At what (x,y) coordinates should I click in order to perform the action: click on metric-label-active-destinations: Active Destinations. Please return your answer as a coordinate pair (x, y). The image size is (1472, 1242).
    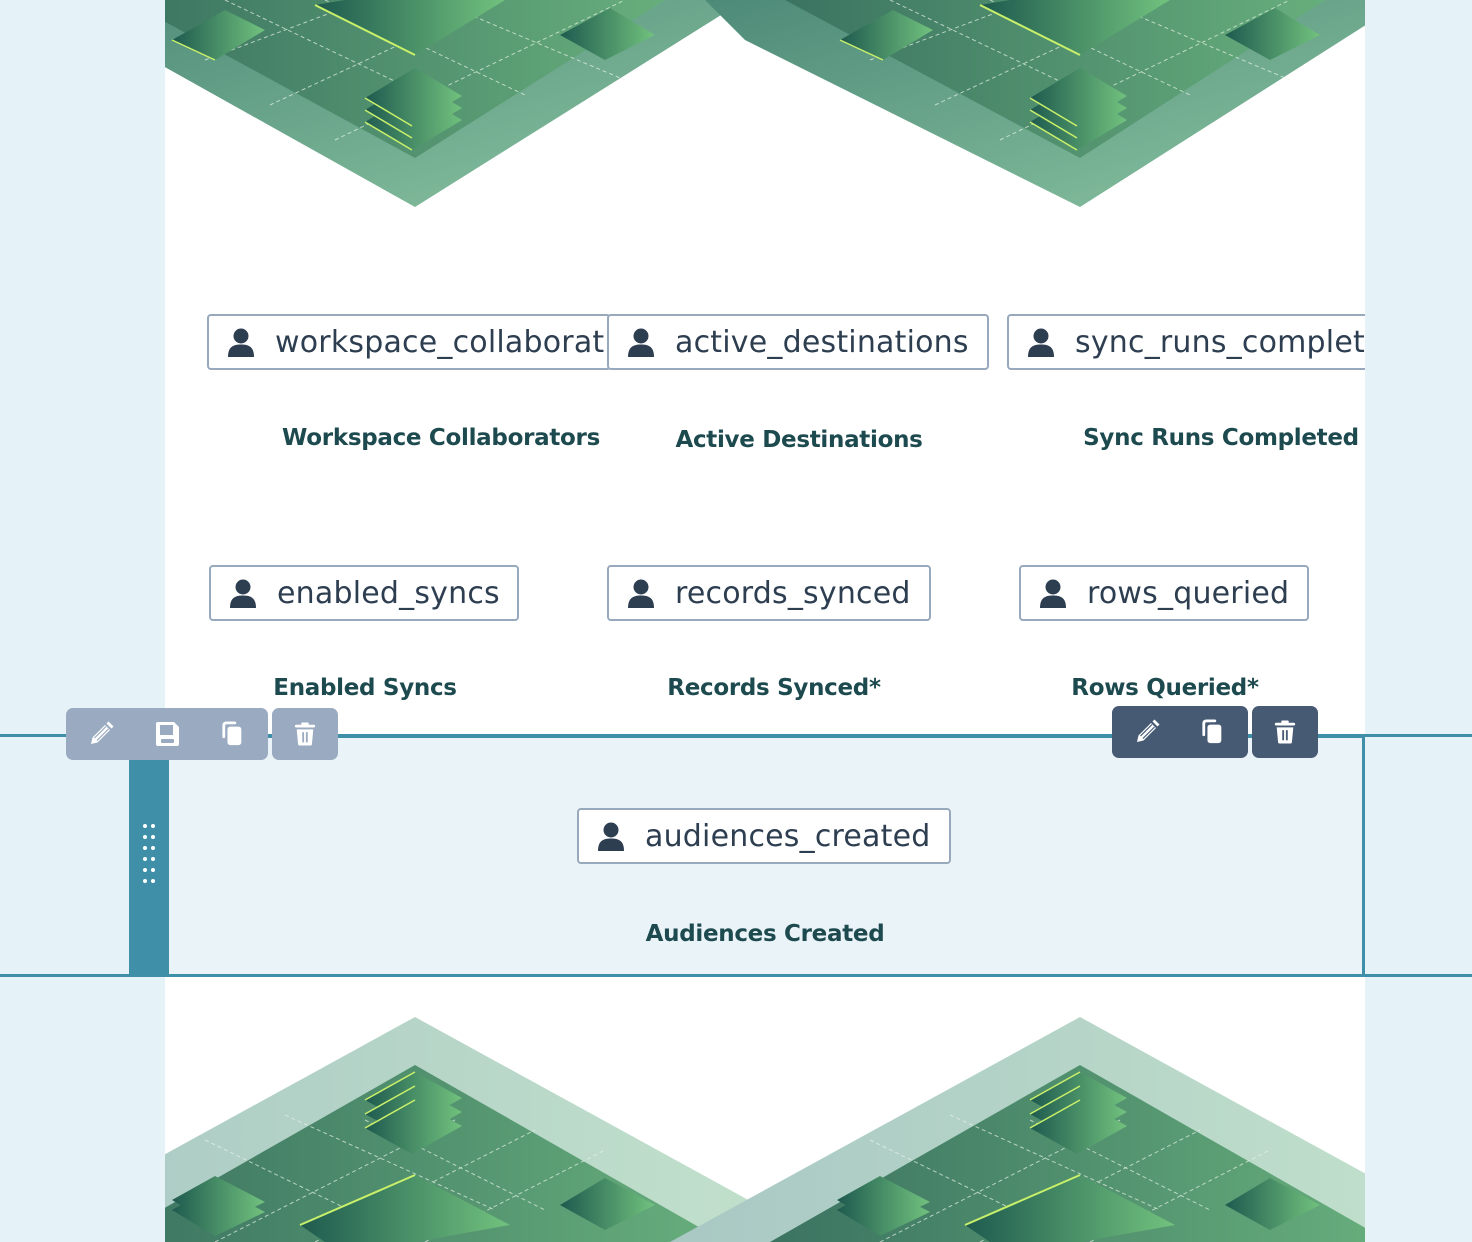
    Looking at the image, I should click on (799, 440).